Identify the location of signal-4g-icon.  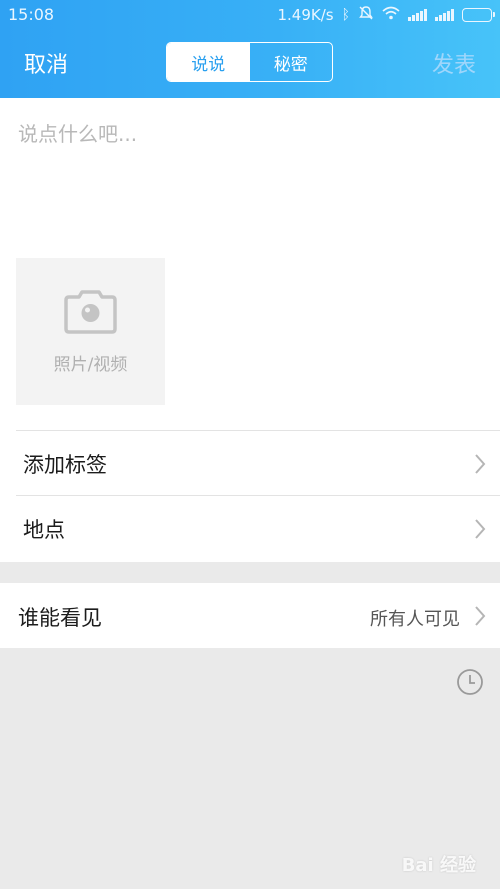
(417, 15).